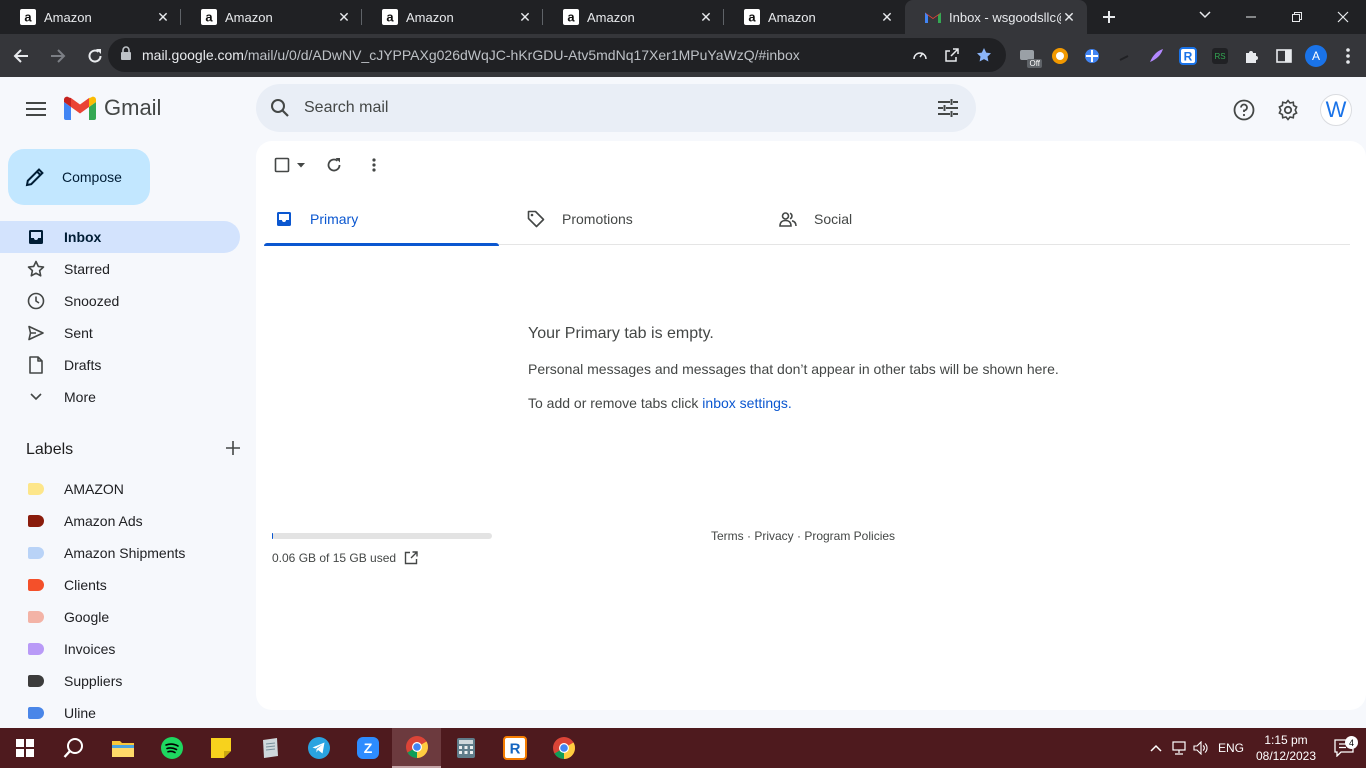 Image resolution: width=1366 pixels, height=768 pixels. I want to click on browser-menu-icon, so click(1348, 56).